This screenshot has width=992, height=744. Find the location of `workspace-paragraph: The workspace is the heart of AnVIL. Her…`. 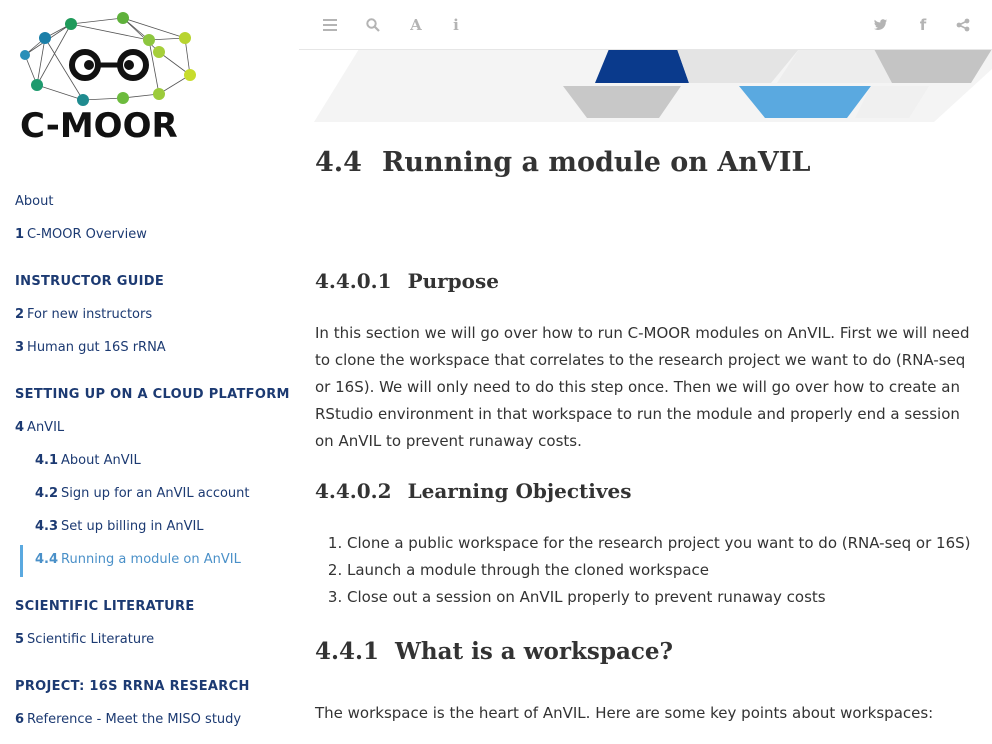

workspace-paragraph: The workspace is the heart of AnVIL. Her… is located at coordinates (624, 713).